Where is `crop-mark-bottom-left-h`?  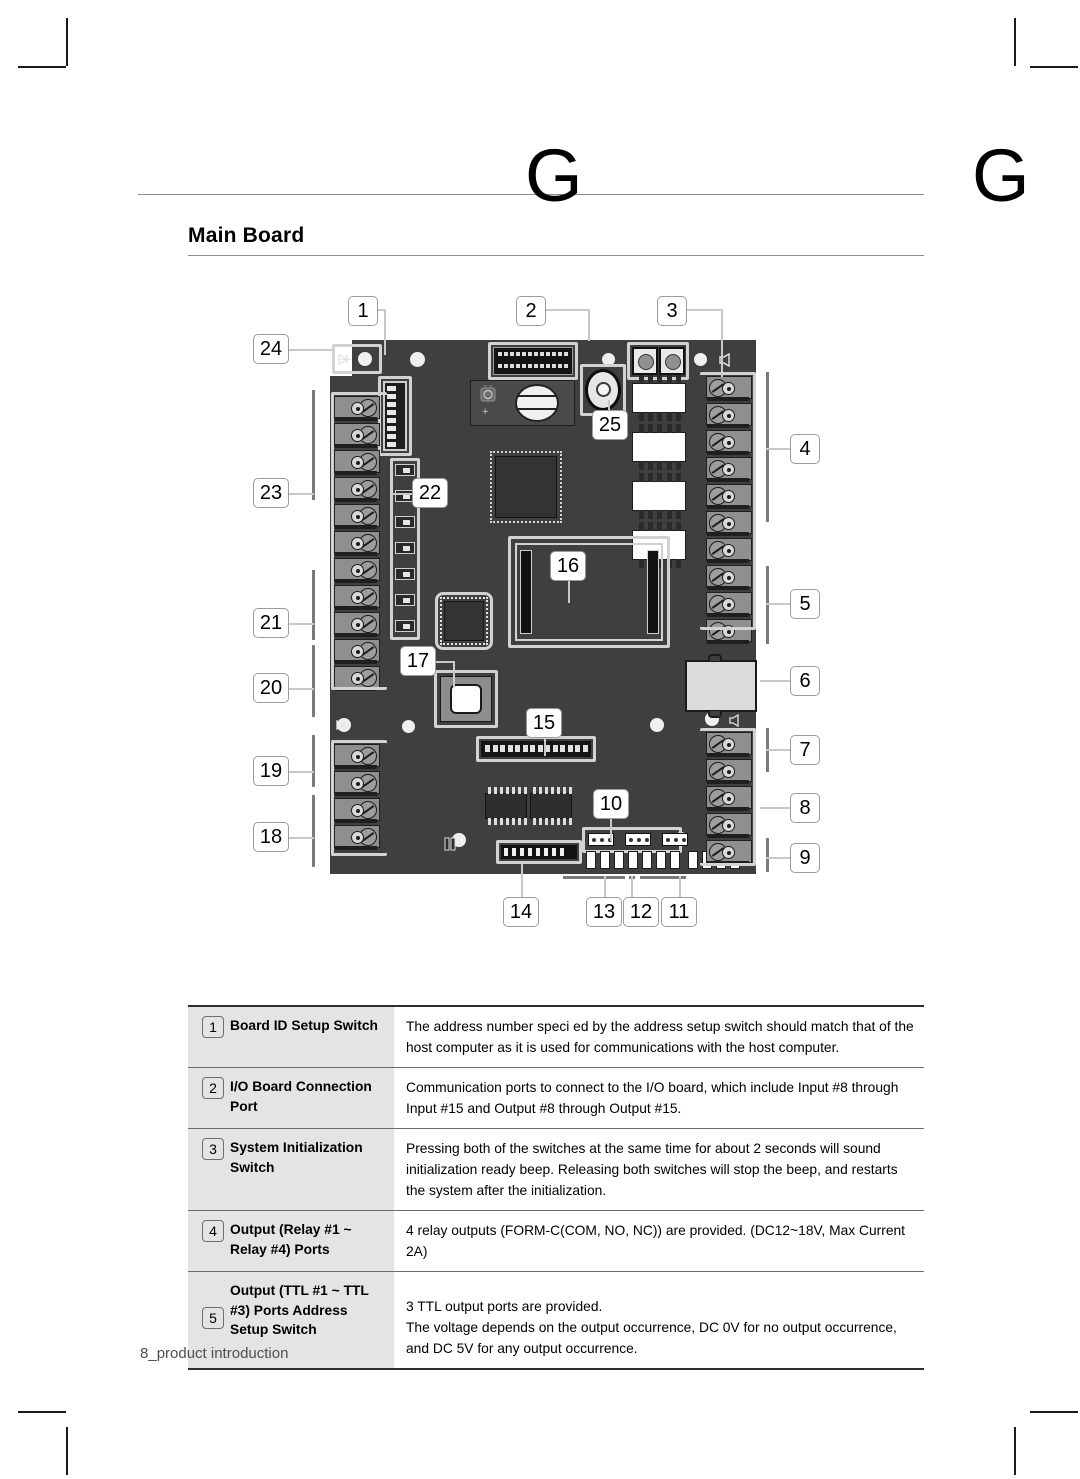
crop-mark-bottom-left-h is located at coordinates (42, 1412).